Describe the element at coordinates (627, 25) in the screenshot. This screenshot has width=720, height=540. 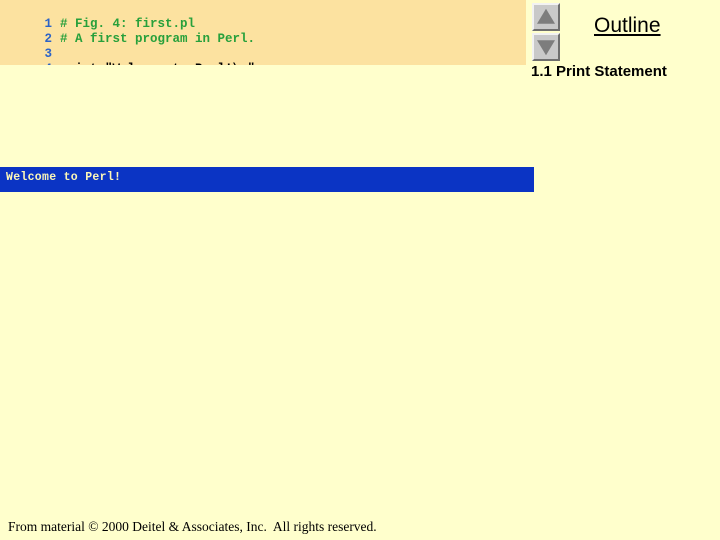
I see `outline-title: Outline` at that location.